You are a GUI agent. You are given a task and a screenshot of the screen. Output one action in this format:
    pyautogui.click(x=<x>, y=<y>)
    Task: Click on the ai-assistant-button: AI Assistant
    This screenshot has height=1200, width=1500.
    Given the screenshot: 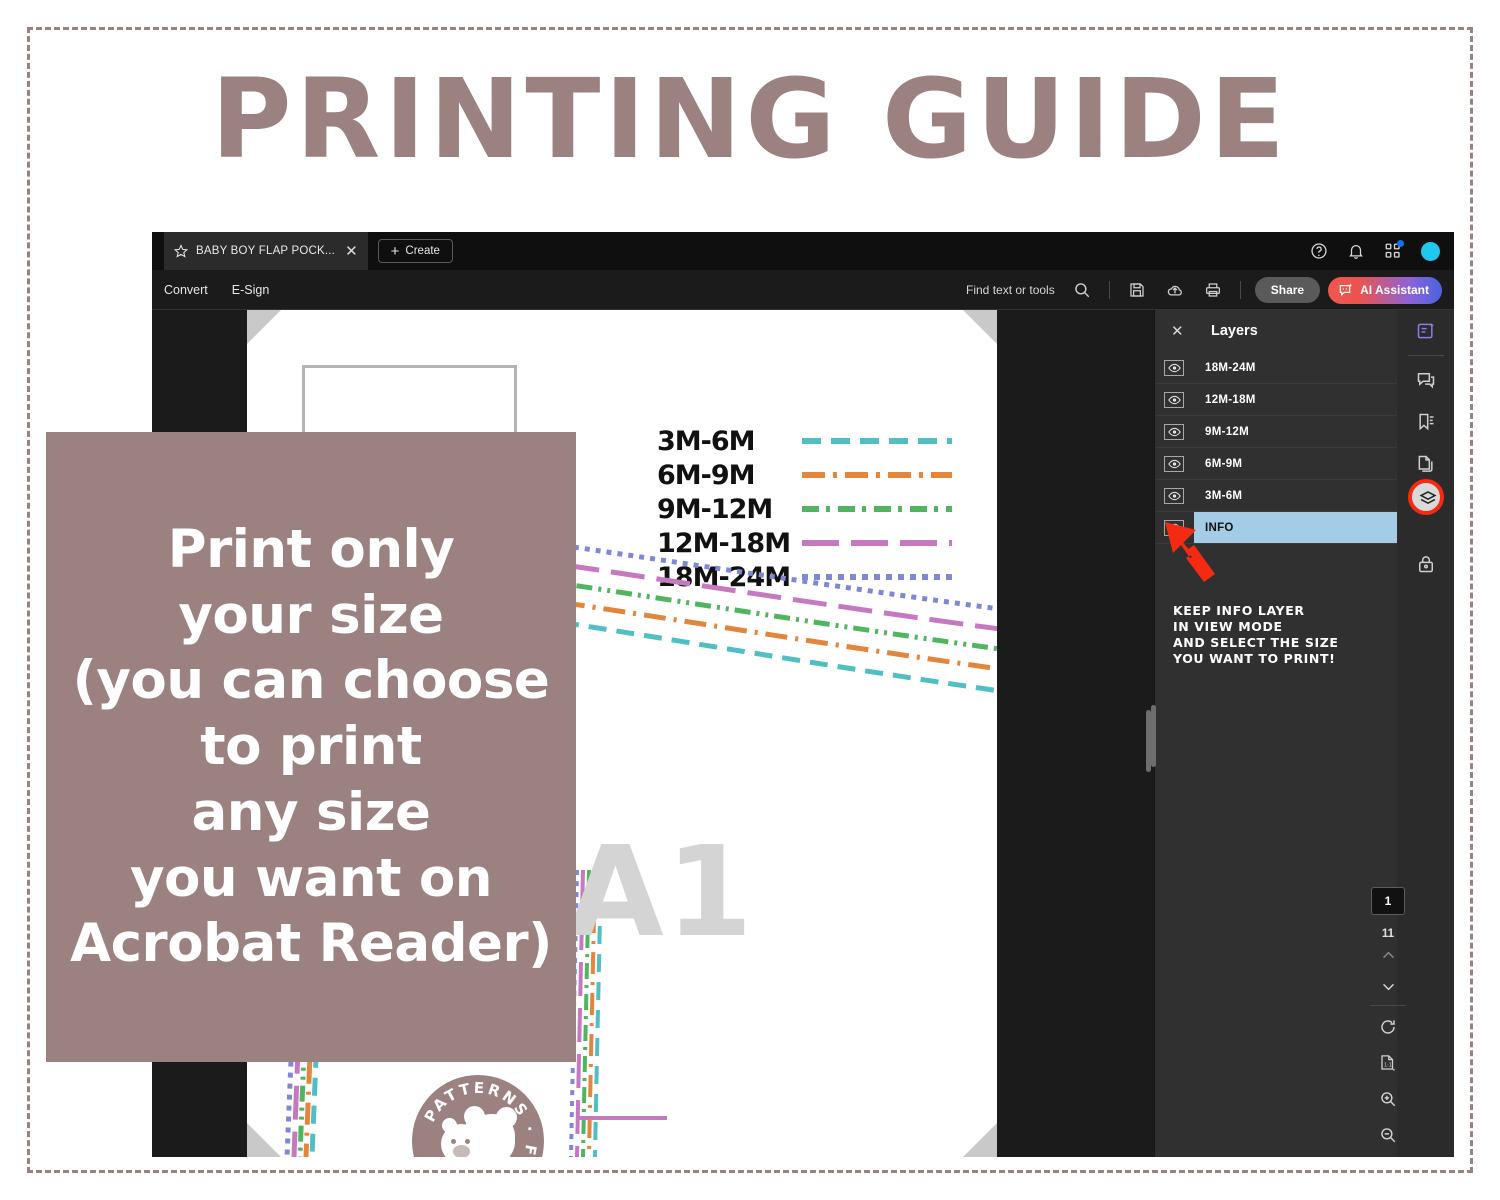 What is the action you would take?
    pyautogui.click(x=1385, y=290)
    